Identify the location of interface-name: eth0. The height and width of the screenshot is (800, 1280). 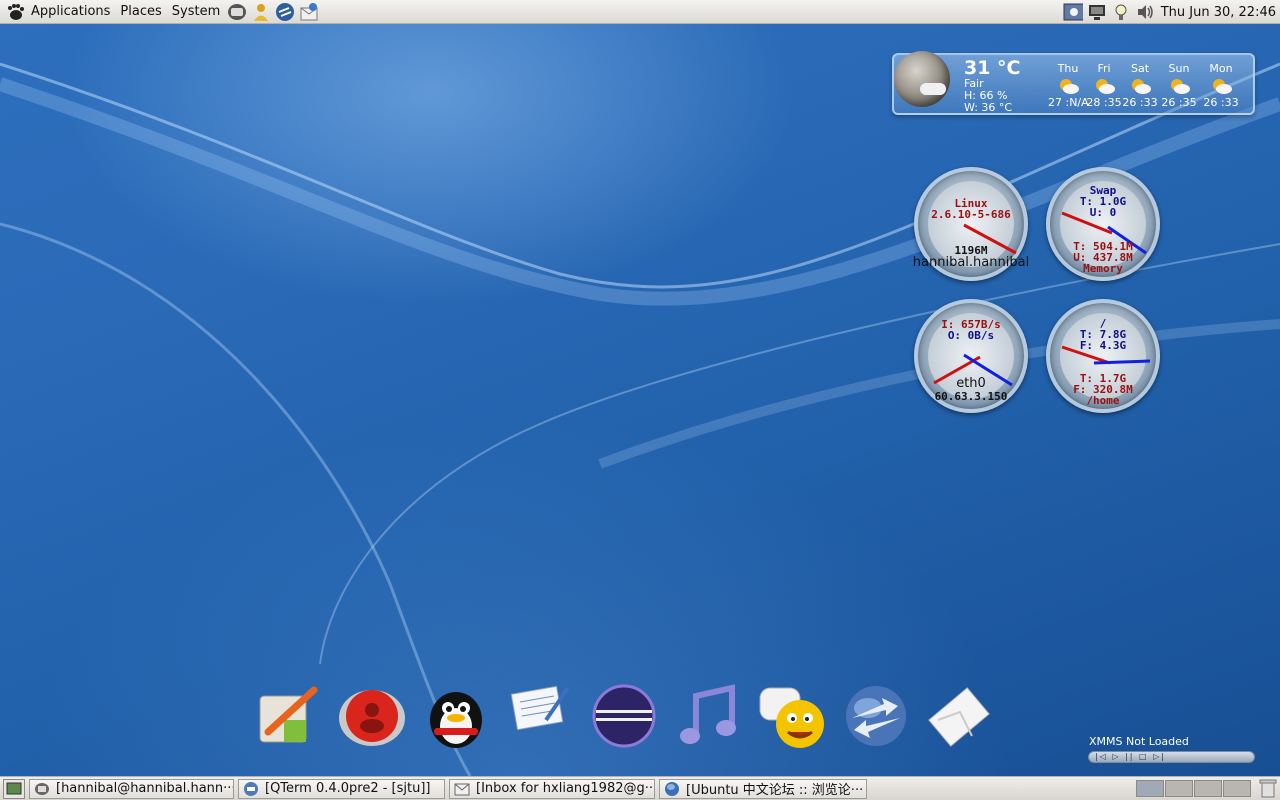
(971, 383).